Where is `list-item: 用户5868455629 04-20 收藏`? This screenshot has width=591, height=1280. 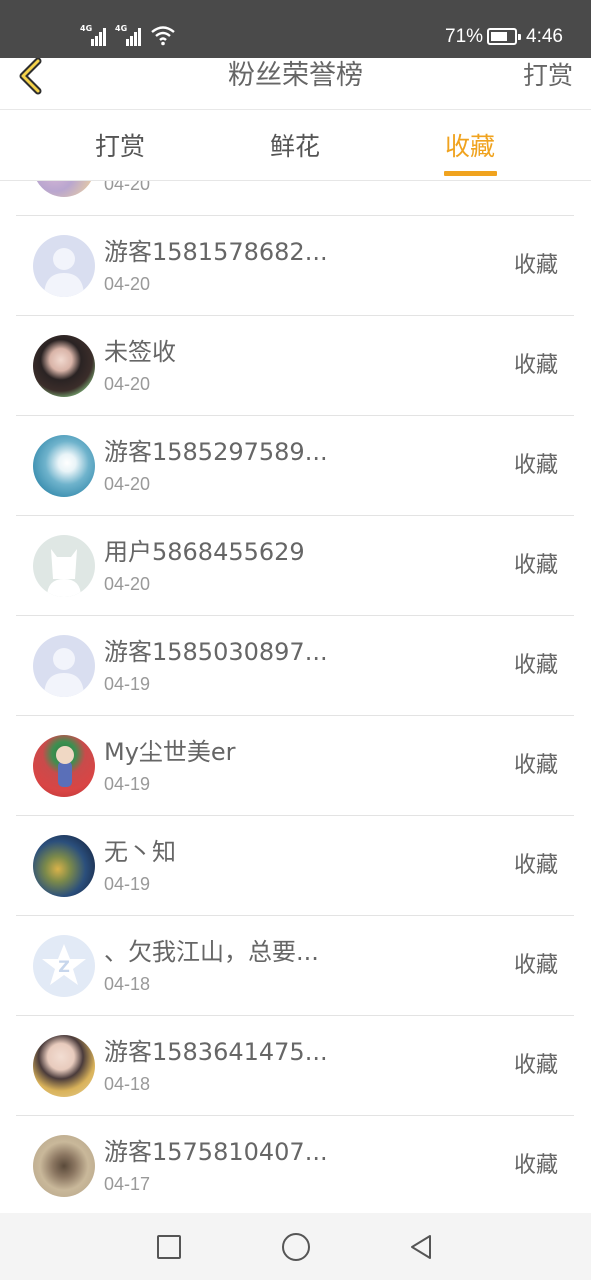 list-item: 用户5868455629 04-20 收藏 is located at coordinates (295, 566).